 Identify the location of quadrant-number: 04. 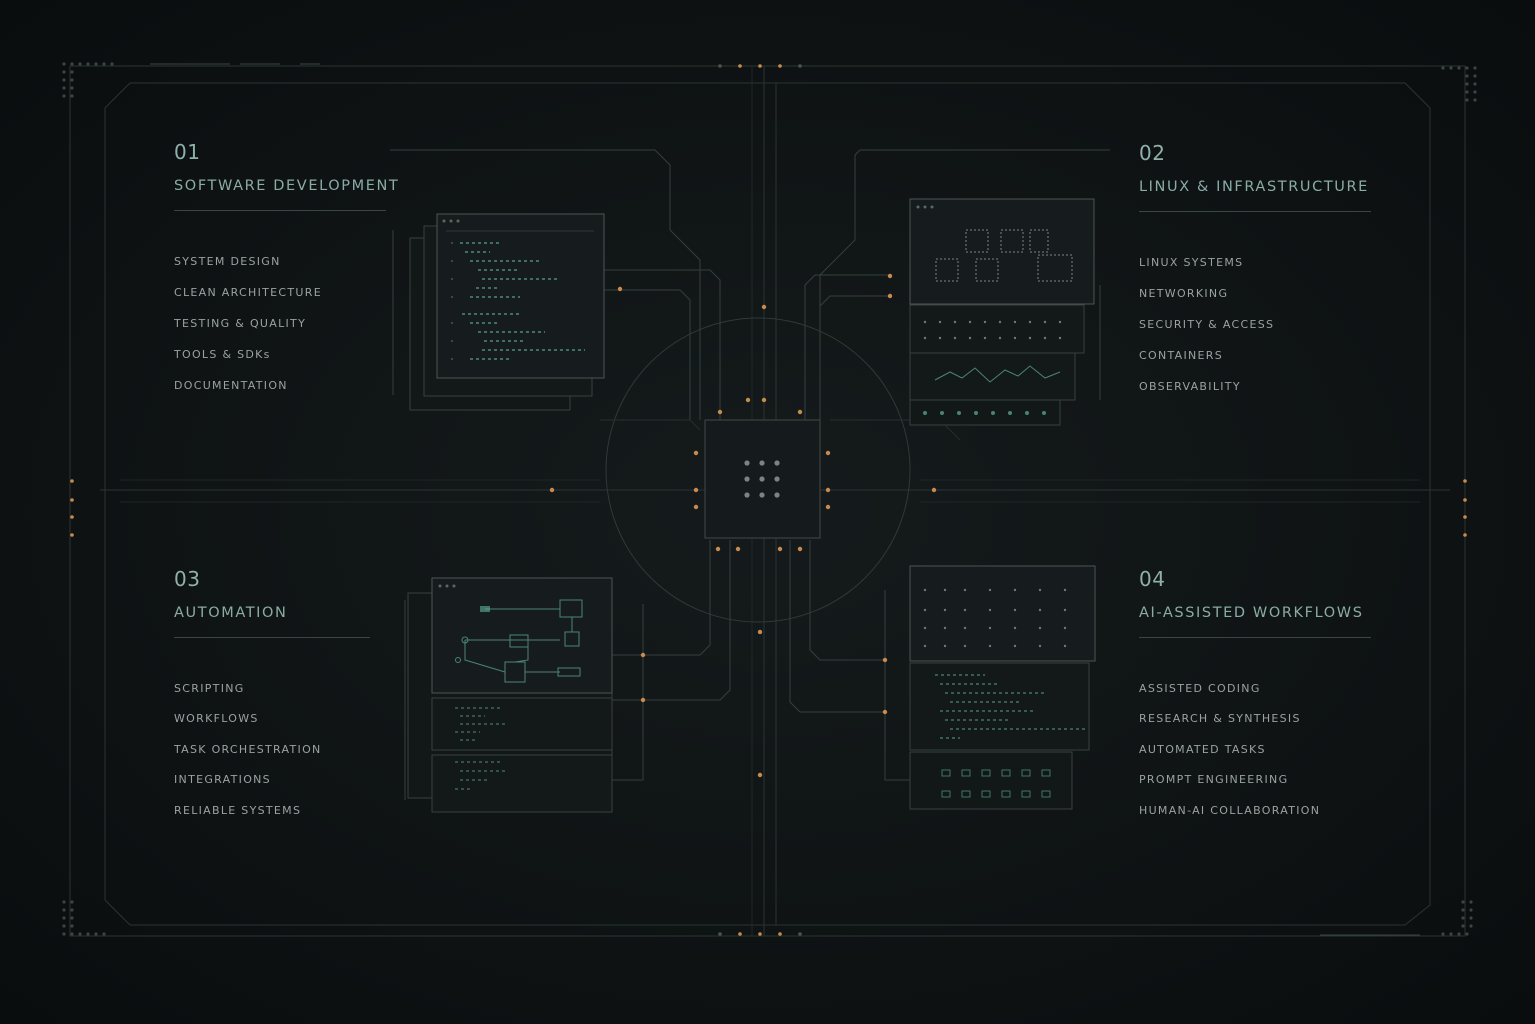
(1152, 579).